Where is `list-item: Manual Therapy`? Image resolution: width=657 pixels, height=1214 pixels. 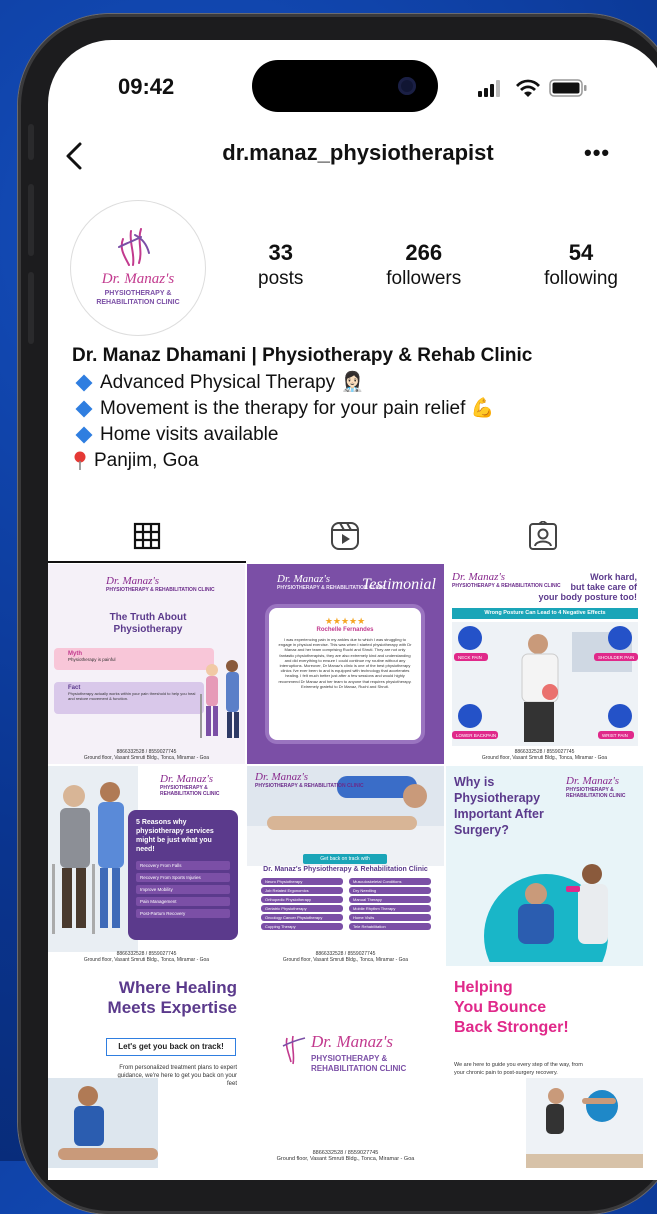
list-item: Manual Therapy is located at coordinates (390, 899).